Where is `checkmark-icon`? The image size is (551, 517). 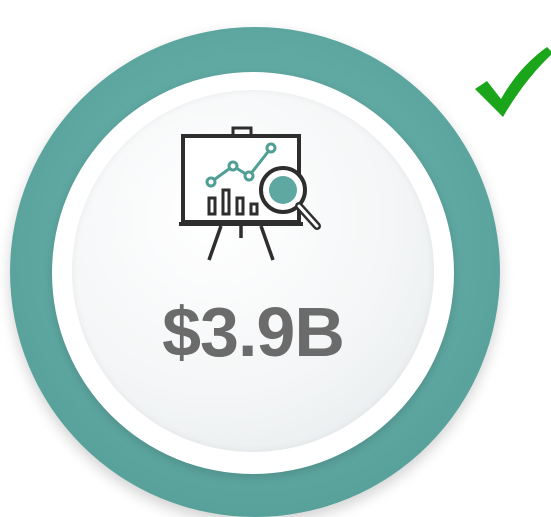
checkmark-icon is located at coordinates (513, 82).